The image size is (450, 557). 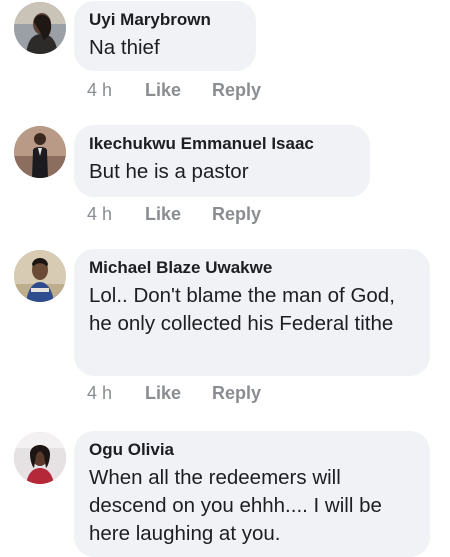 I want to click on comment-text: But he is a pastor, so click(x=169, y=171).